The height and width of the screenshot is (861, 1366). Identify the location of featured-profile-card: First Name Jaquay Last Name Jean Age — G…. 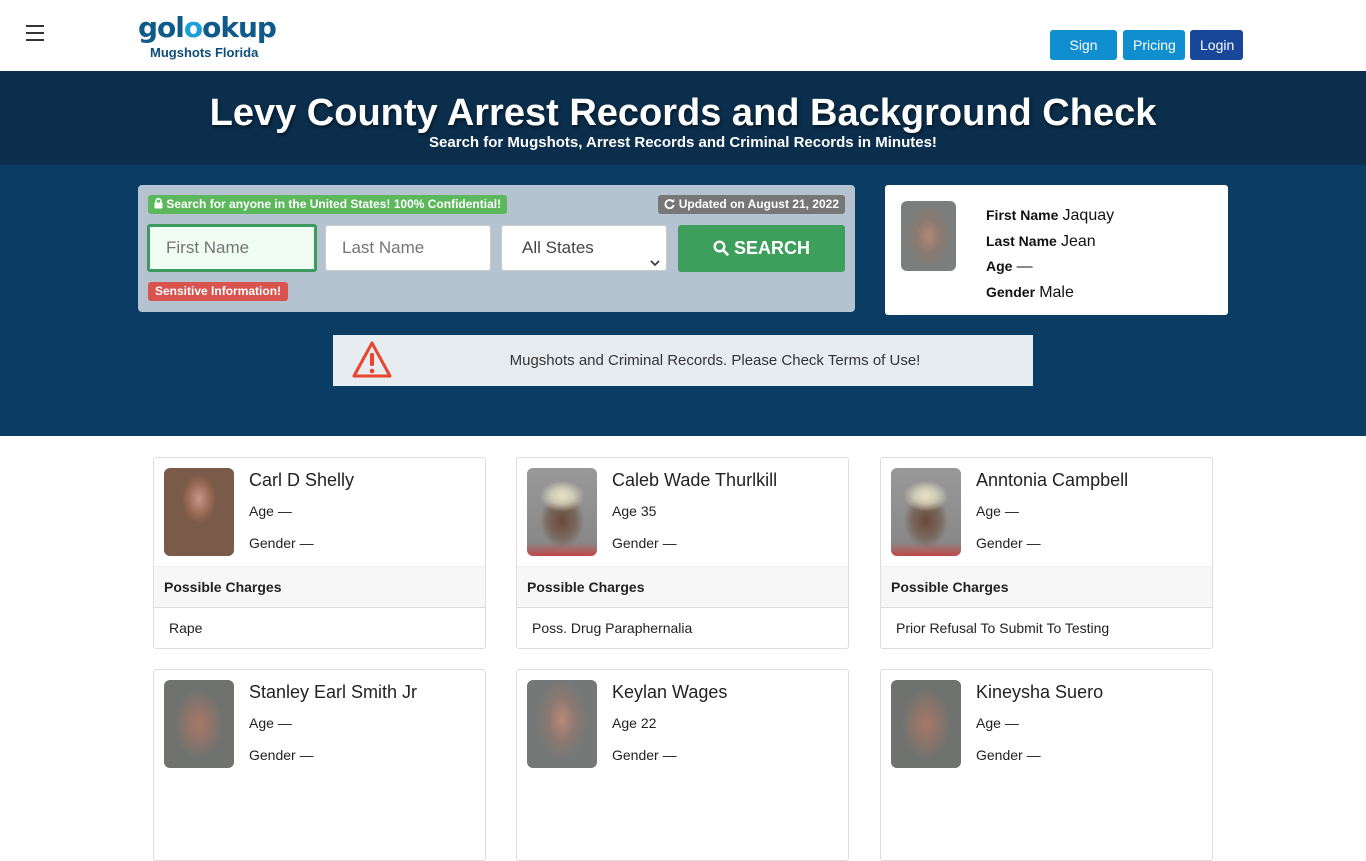
(1056, 250).